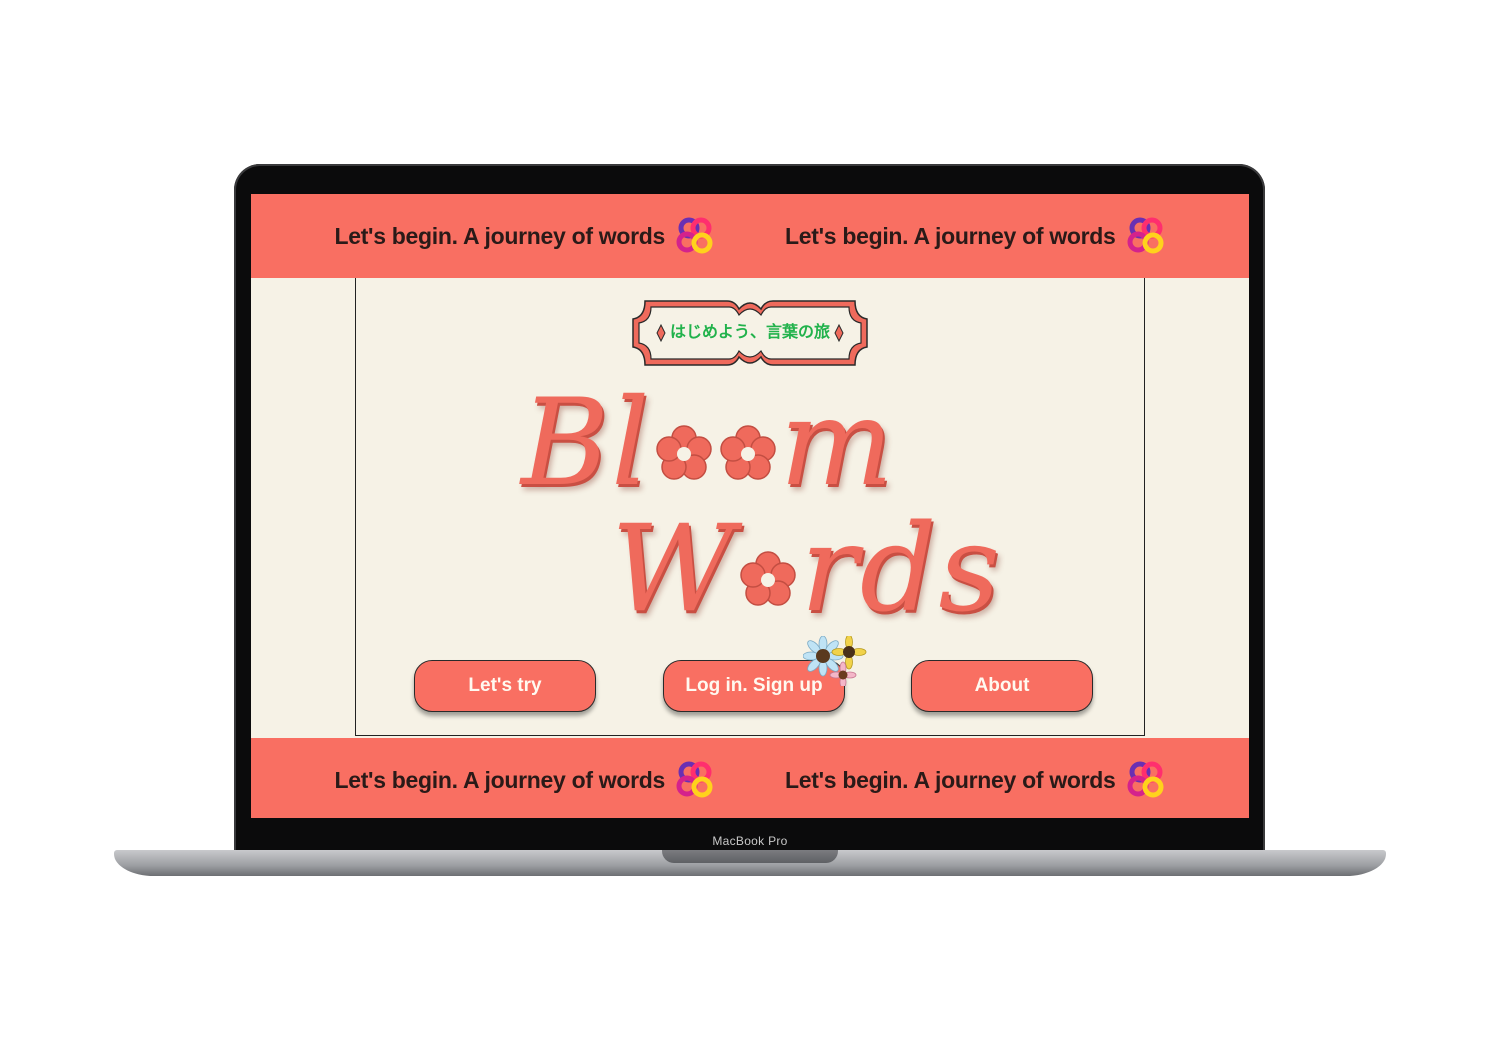 The height and width of the screenshot is (1052, 1500). What do you see at coordinates (505, 686) in the screenshot?
I see `lets-try-button: Let's try` at bounding box center [505, 686].